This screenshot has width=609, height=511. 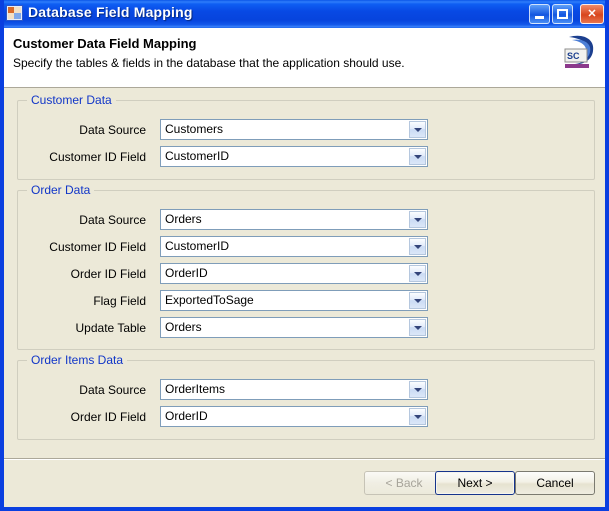 I want to click on page-title: Customer Data Field Mapping, so click(x=105, y=43).